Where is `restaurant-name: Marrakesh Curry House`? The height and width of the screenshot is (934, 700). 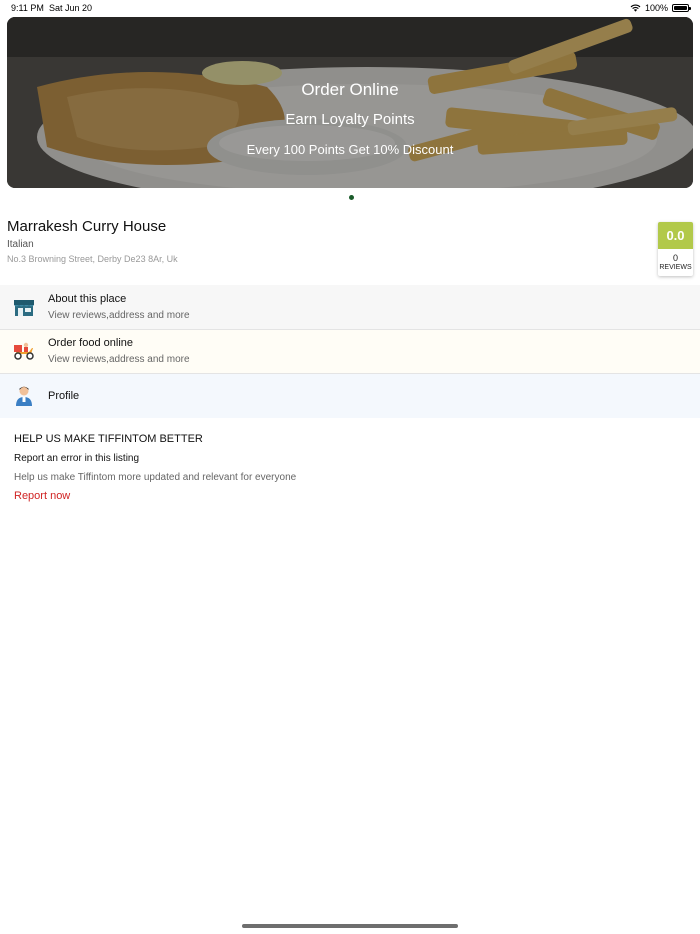 restaurant-name: Marrakesh Curry House is located at coordinates (87, 226).